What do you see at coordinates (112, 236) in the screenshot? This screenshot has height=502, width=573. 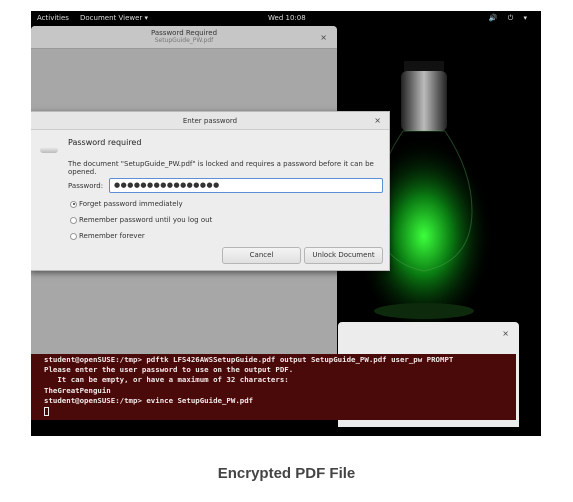 I see `radio-label: Remember forever` at bounding box center [112, 236].